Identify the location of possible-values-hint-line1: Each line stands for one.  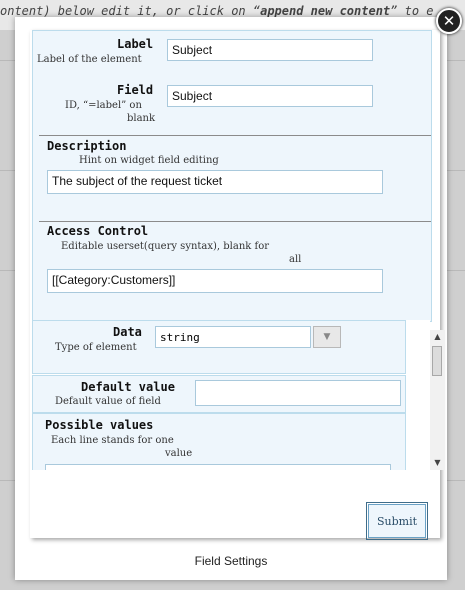
(112, 440).